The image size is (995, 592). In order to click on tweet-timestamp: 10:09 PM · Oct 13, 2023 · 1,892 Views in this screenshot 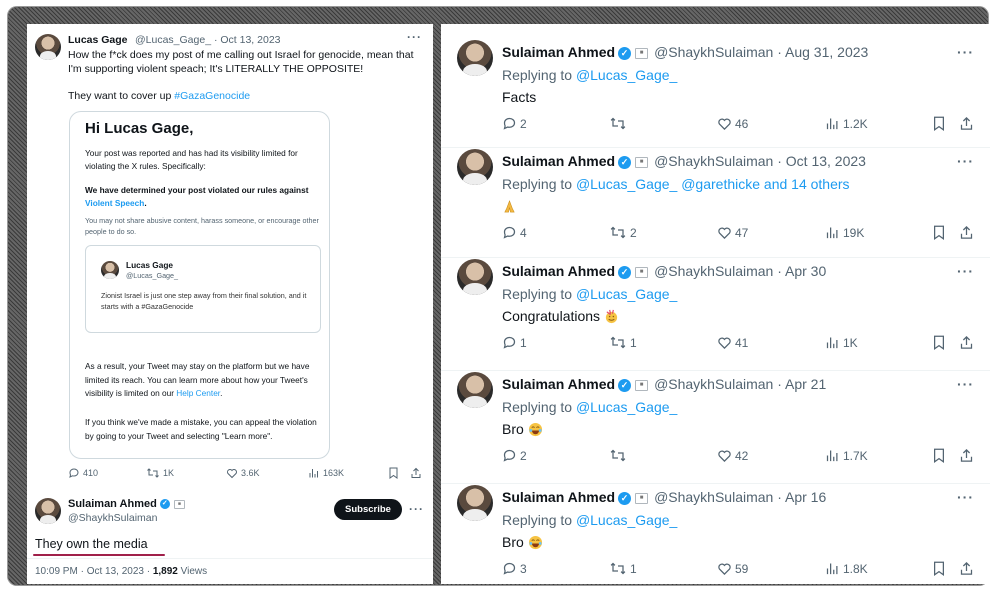, I will do `click(121, 571)`.